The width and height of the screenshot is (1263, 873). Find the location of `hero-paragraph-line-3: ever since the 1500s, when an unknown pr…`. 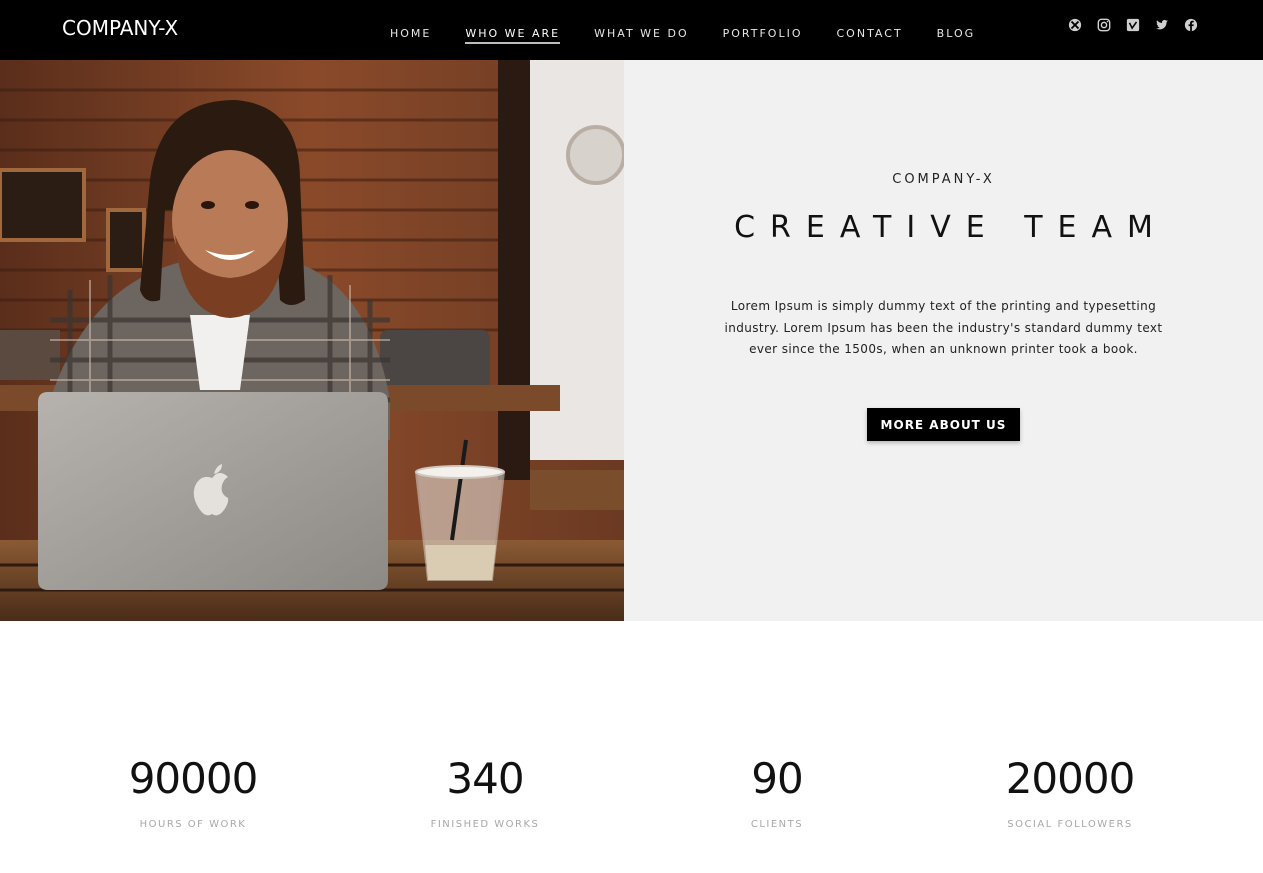

hero-paragraph-line-3: ever since the 1500s, when an unknown pr… is located at coordinates (943, 349).